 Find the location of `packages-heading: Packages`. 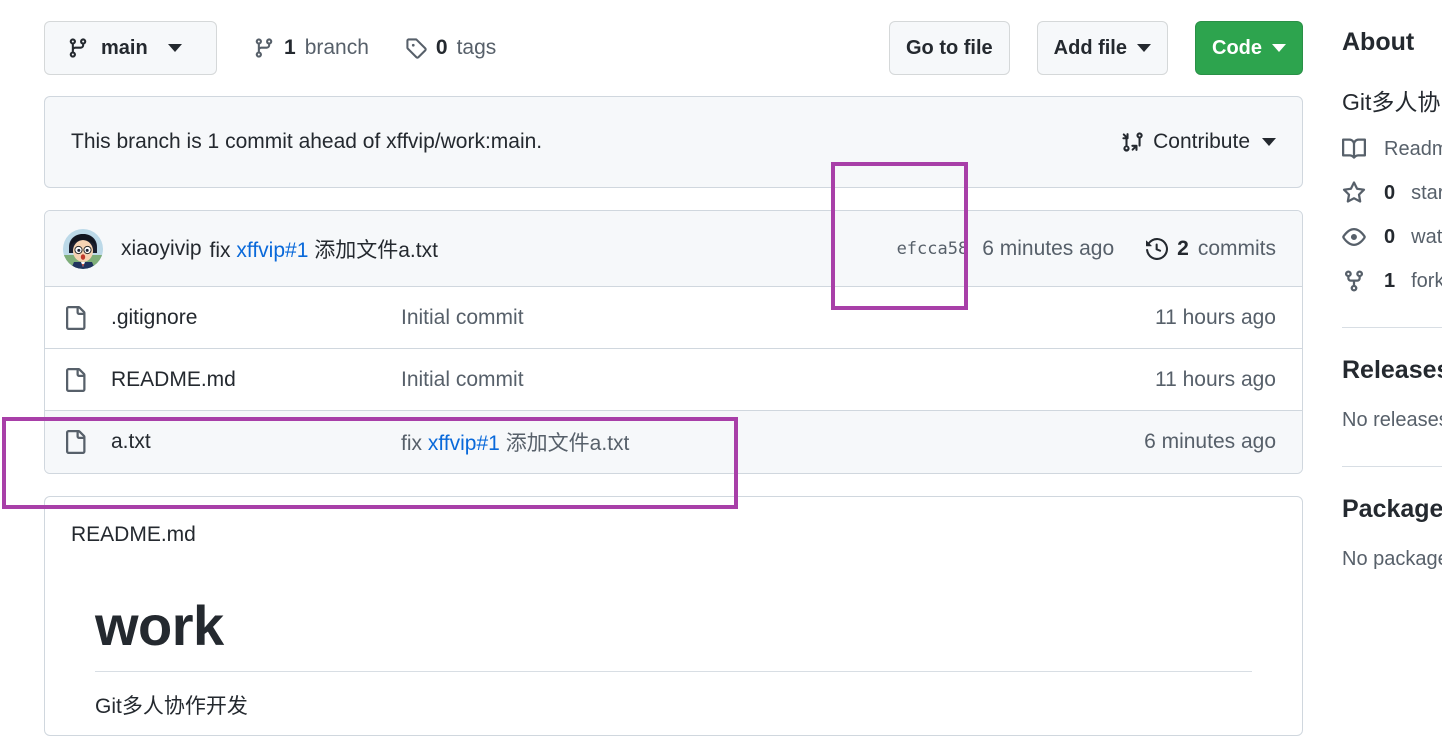

packages-heading: Packages is located at coordinates (1392, 509).